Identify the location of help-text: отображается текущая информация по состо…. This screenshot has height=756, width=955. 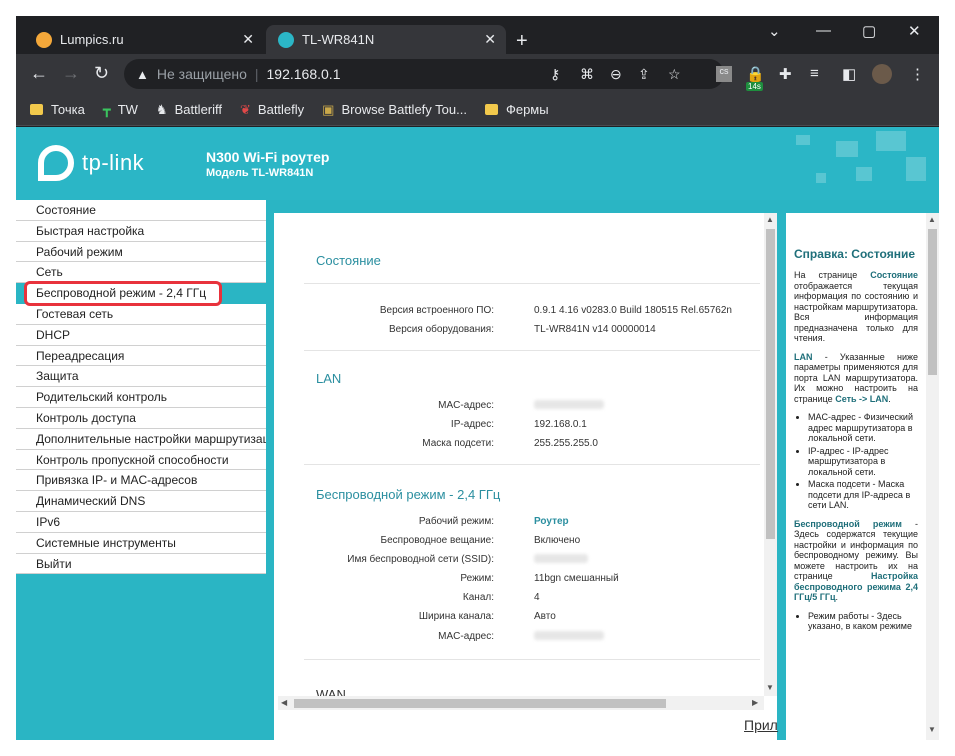
(856, 312).